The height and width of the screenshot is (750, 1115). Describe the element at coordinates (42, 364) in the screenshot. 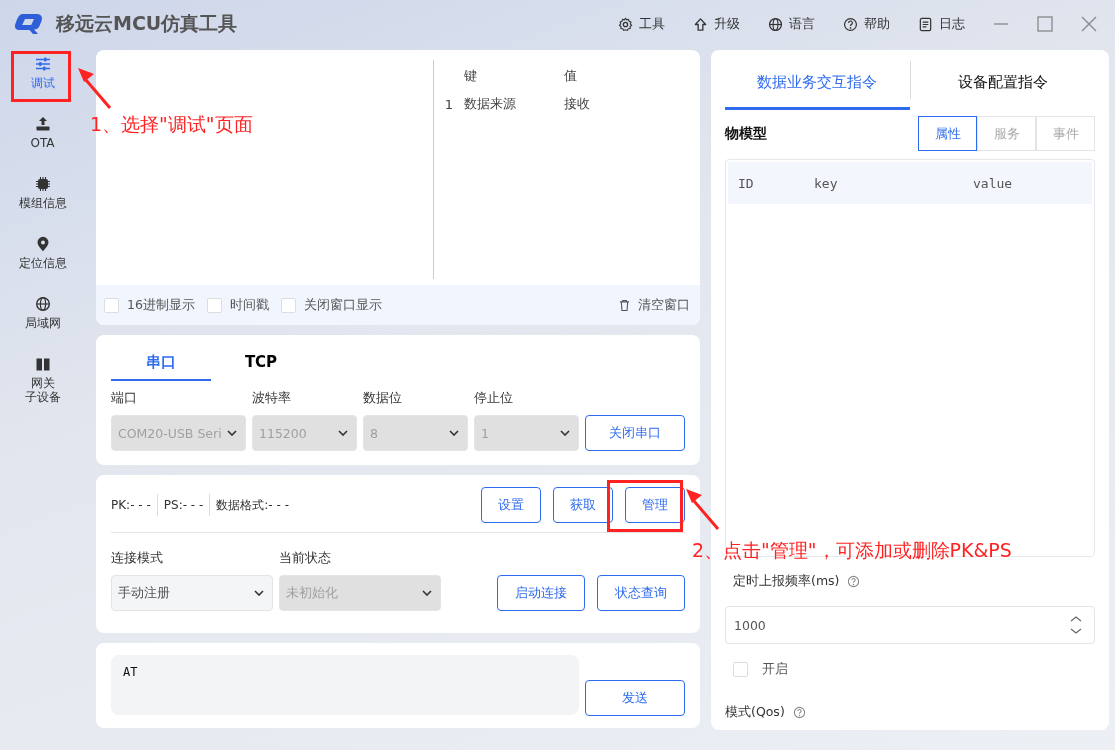

I see `book-icon` at that location.